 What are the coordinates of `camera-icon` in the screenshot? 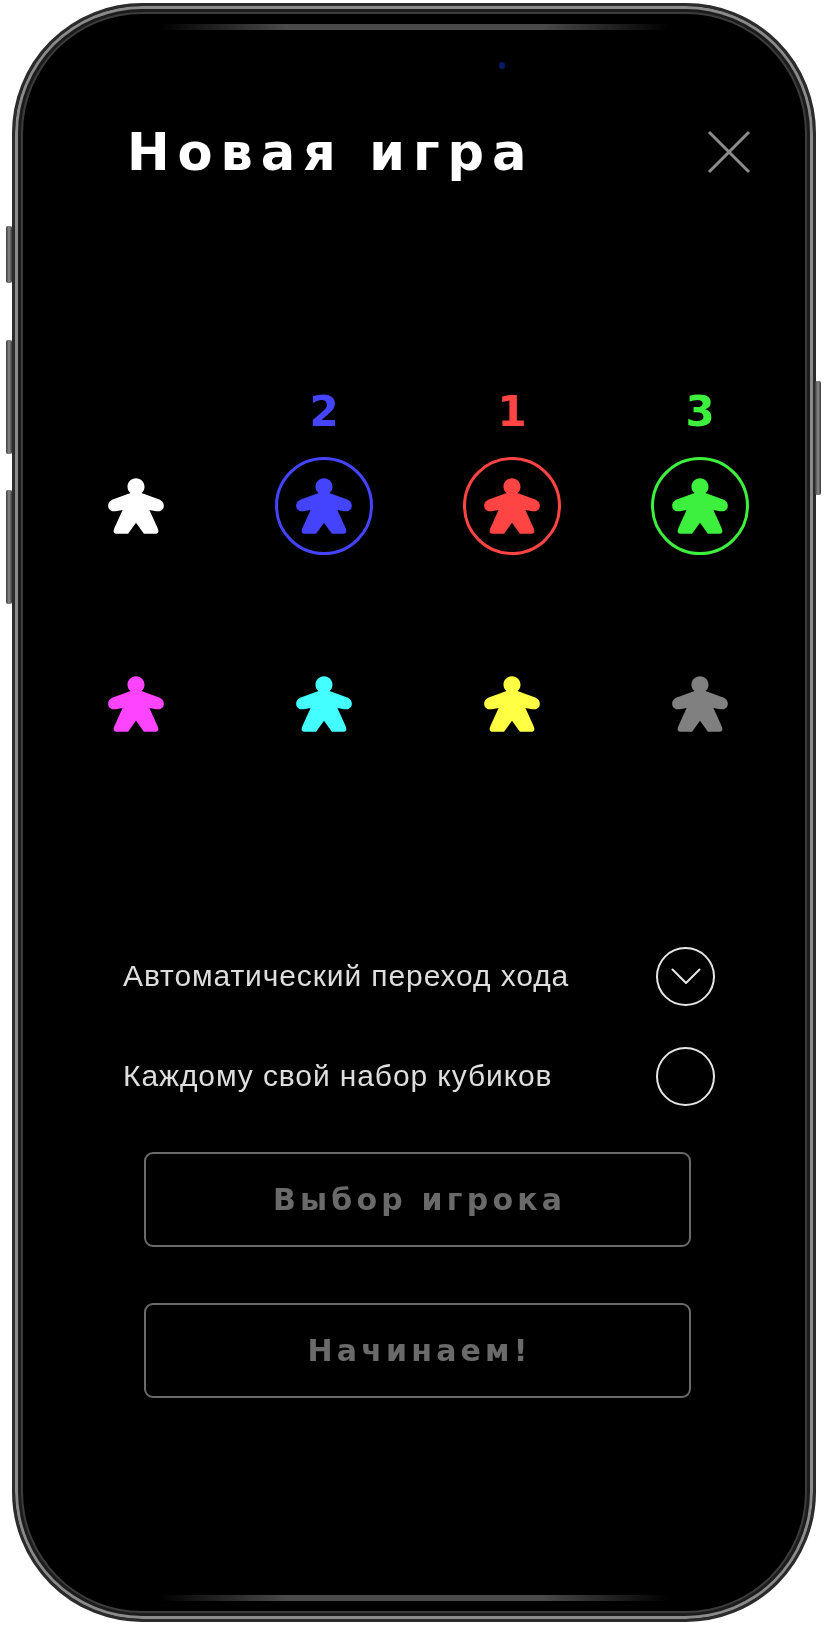 It's located at (502, 65).